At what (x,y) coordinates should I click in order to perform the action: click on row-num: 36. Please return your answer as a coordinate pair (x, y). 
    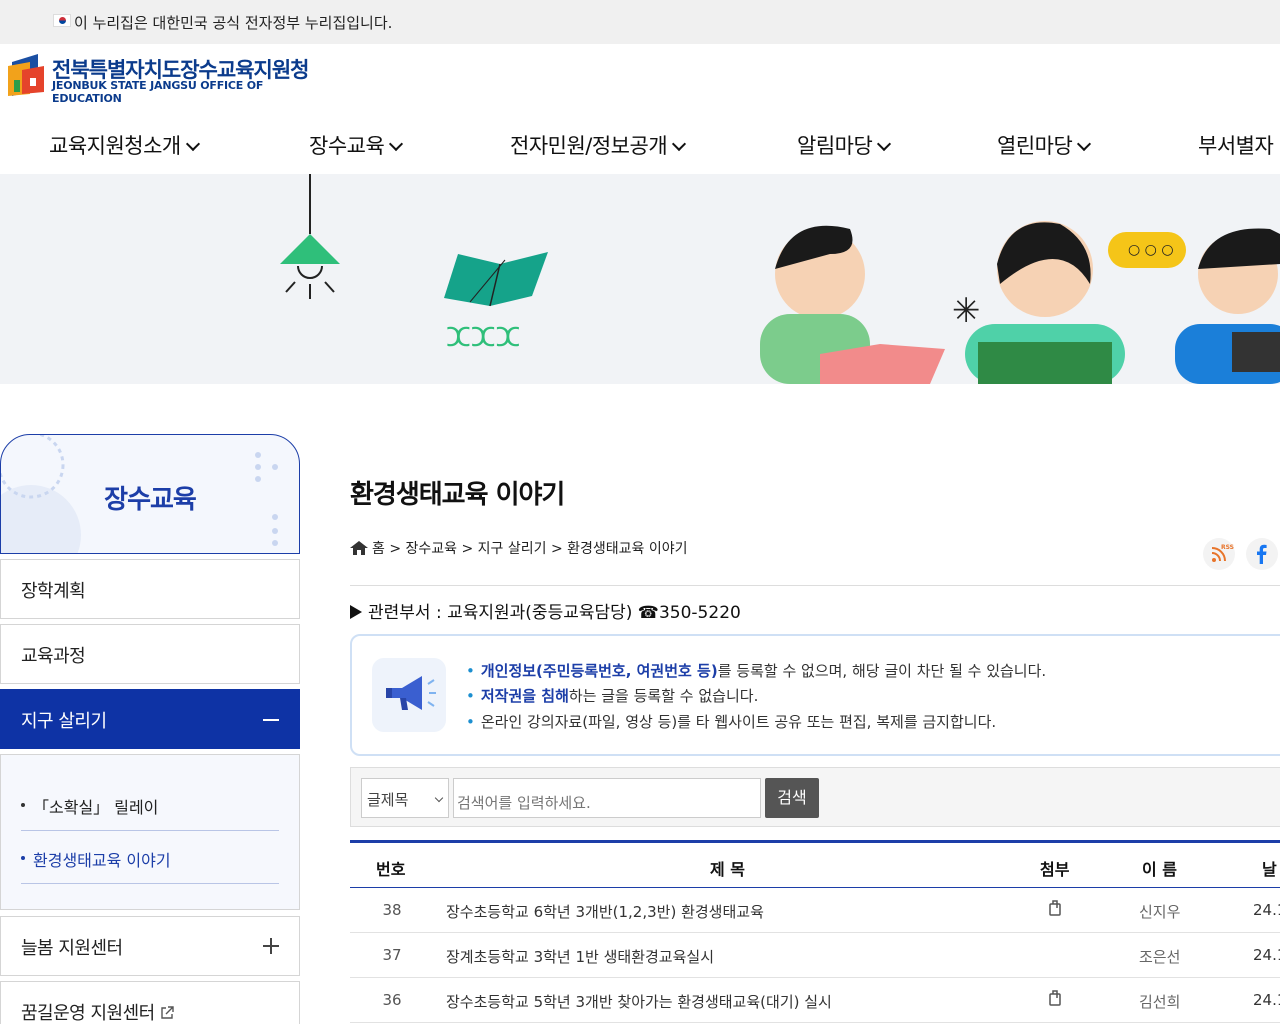
    Looking at the image, I should click on (392, 1000).